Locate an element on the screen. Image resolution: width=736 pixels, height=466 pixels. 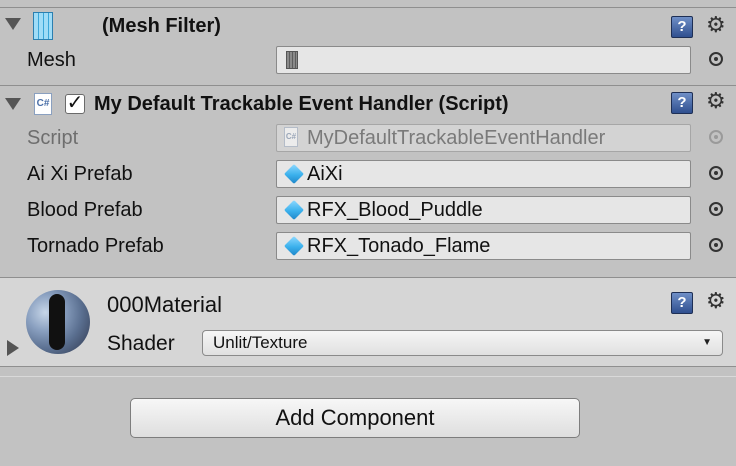
shader-value: Unlit/Texture is located at coordinates (260, 342).